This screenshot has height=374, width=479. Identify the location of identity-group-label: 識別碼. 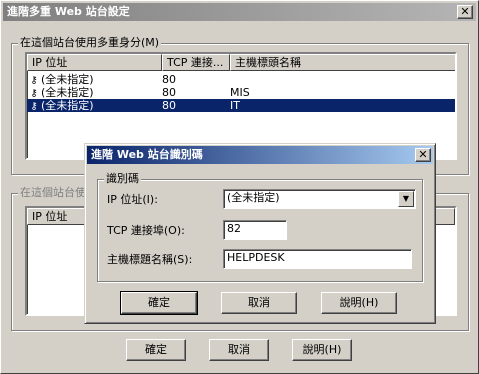
(122, 179).